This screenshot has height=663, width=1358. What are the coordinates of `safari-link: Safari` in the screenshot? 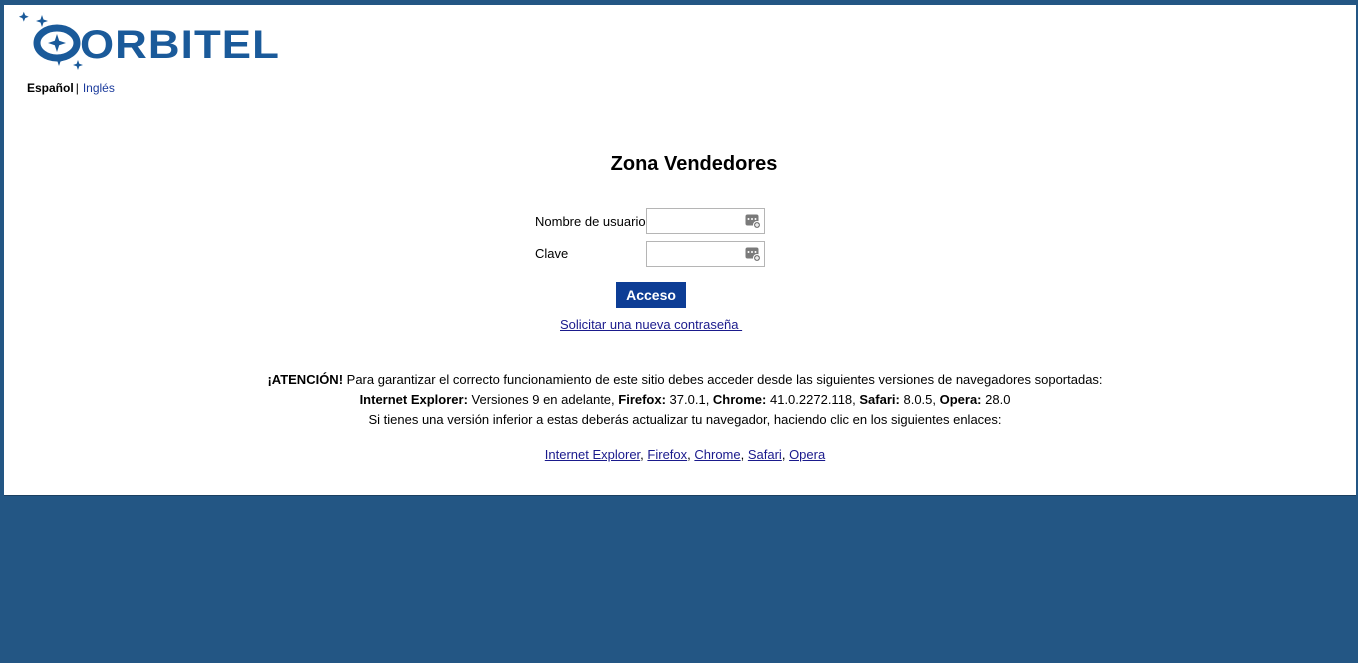 It's located at (765, 454).